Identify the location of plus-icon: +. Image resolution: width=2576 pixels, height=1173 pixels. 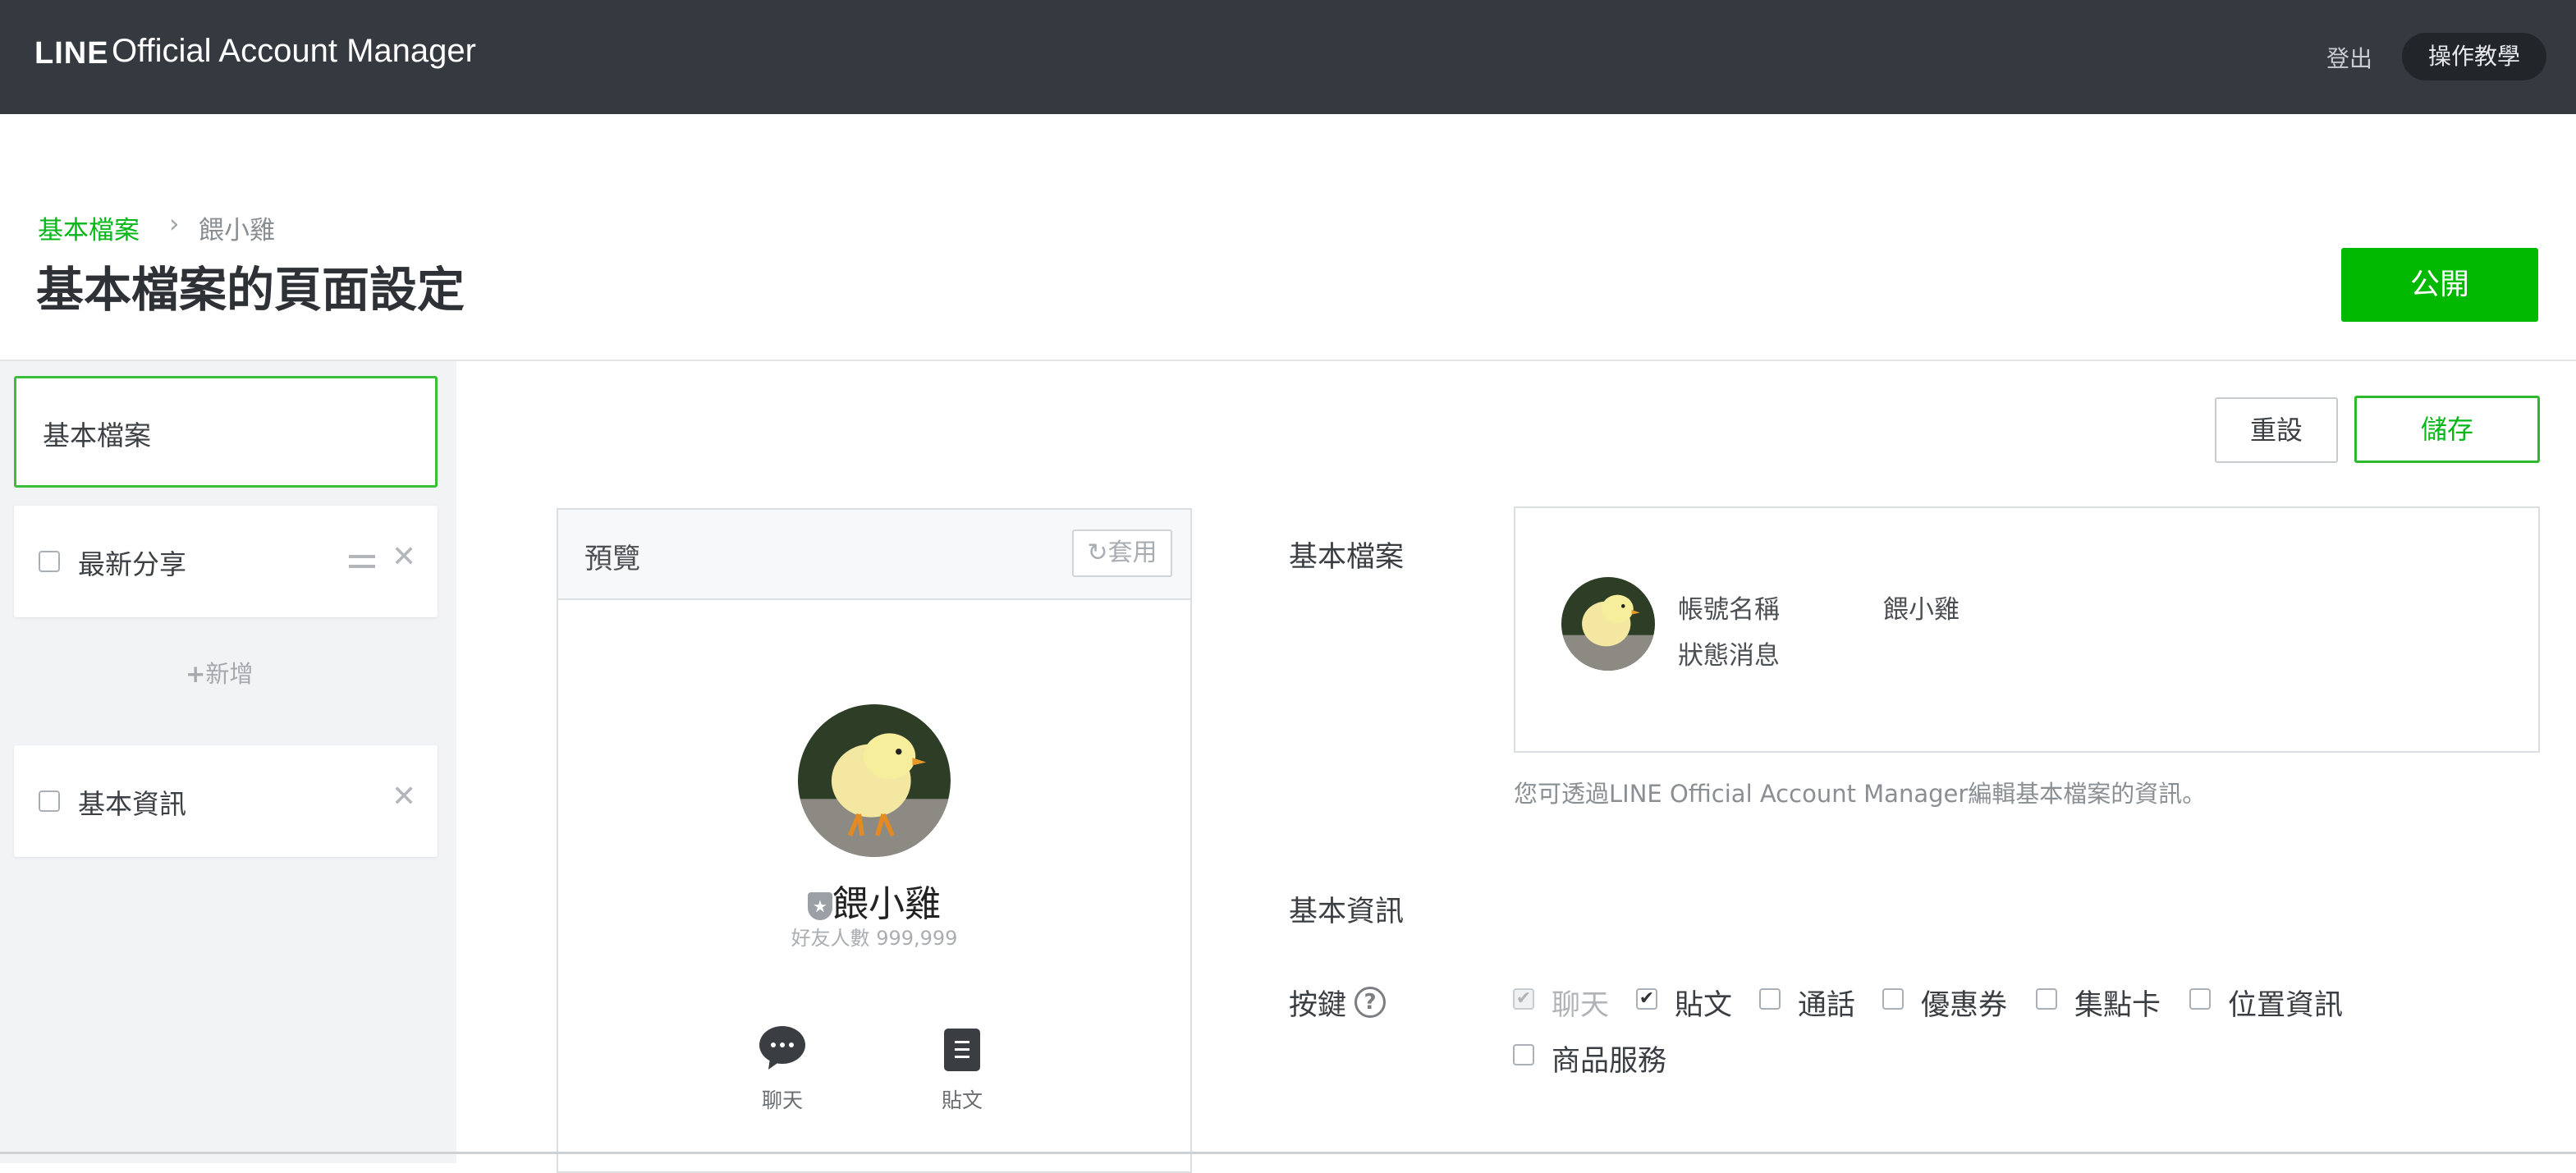
(196, 674).